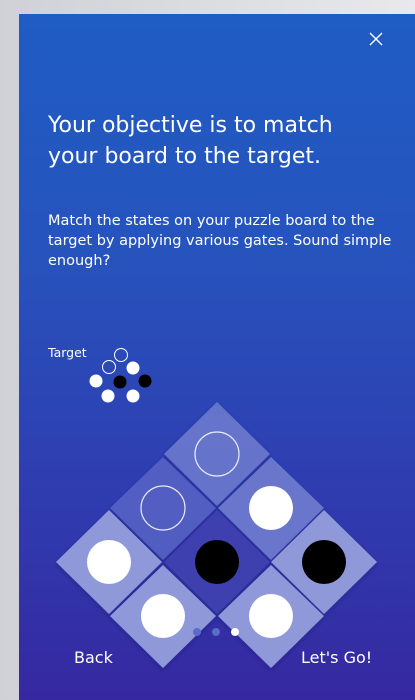 The width and height of the screenshot is (415, 700). Describe the element at coordinates (336, 657) in the screenshot. I see `lets-go-button: Let's Go!` at that location.